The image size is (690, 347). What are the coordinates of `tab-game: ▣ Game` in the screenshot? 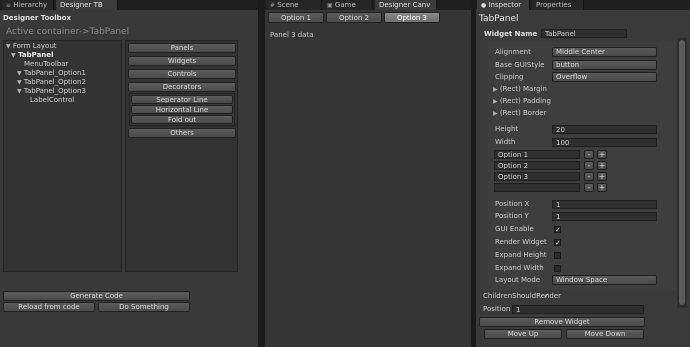 It's located at (348, 5).